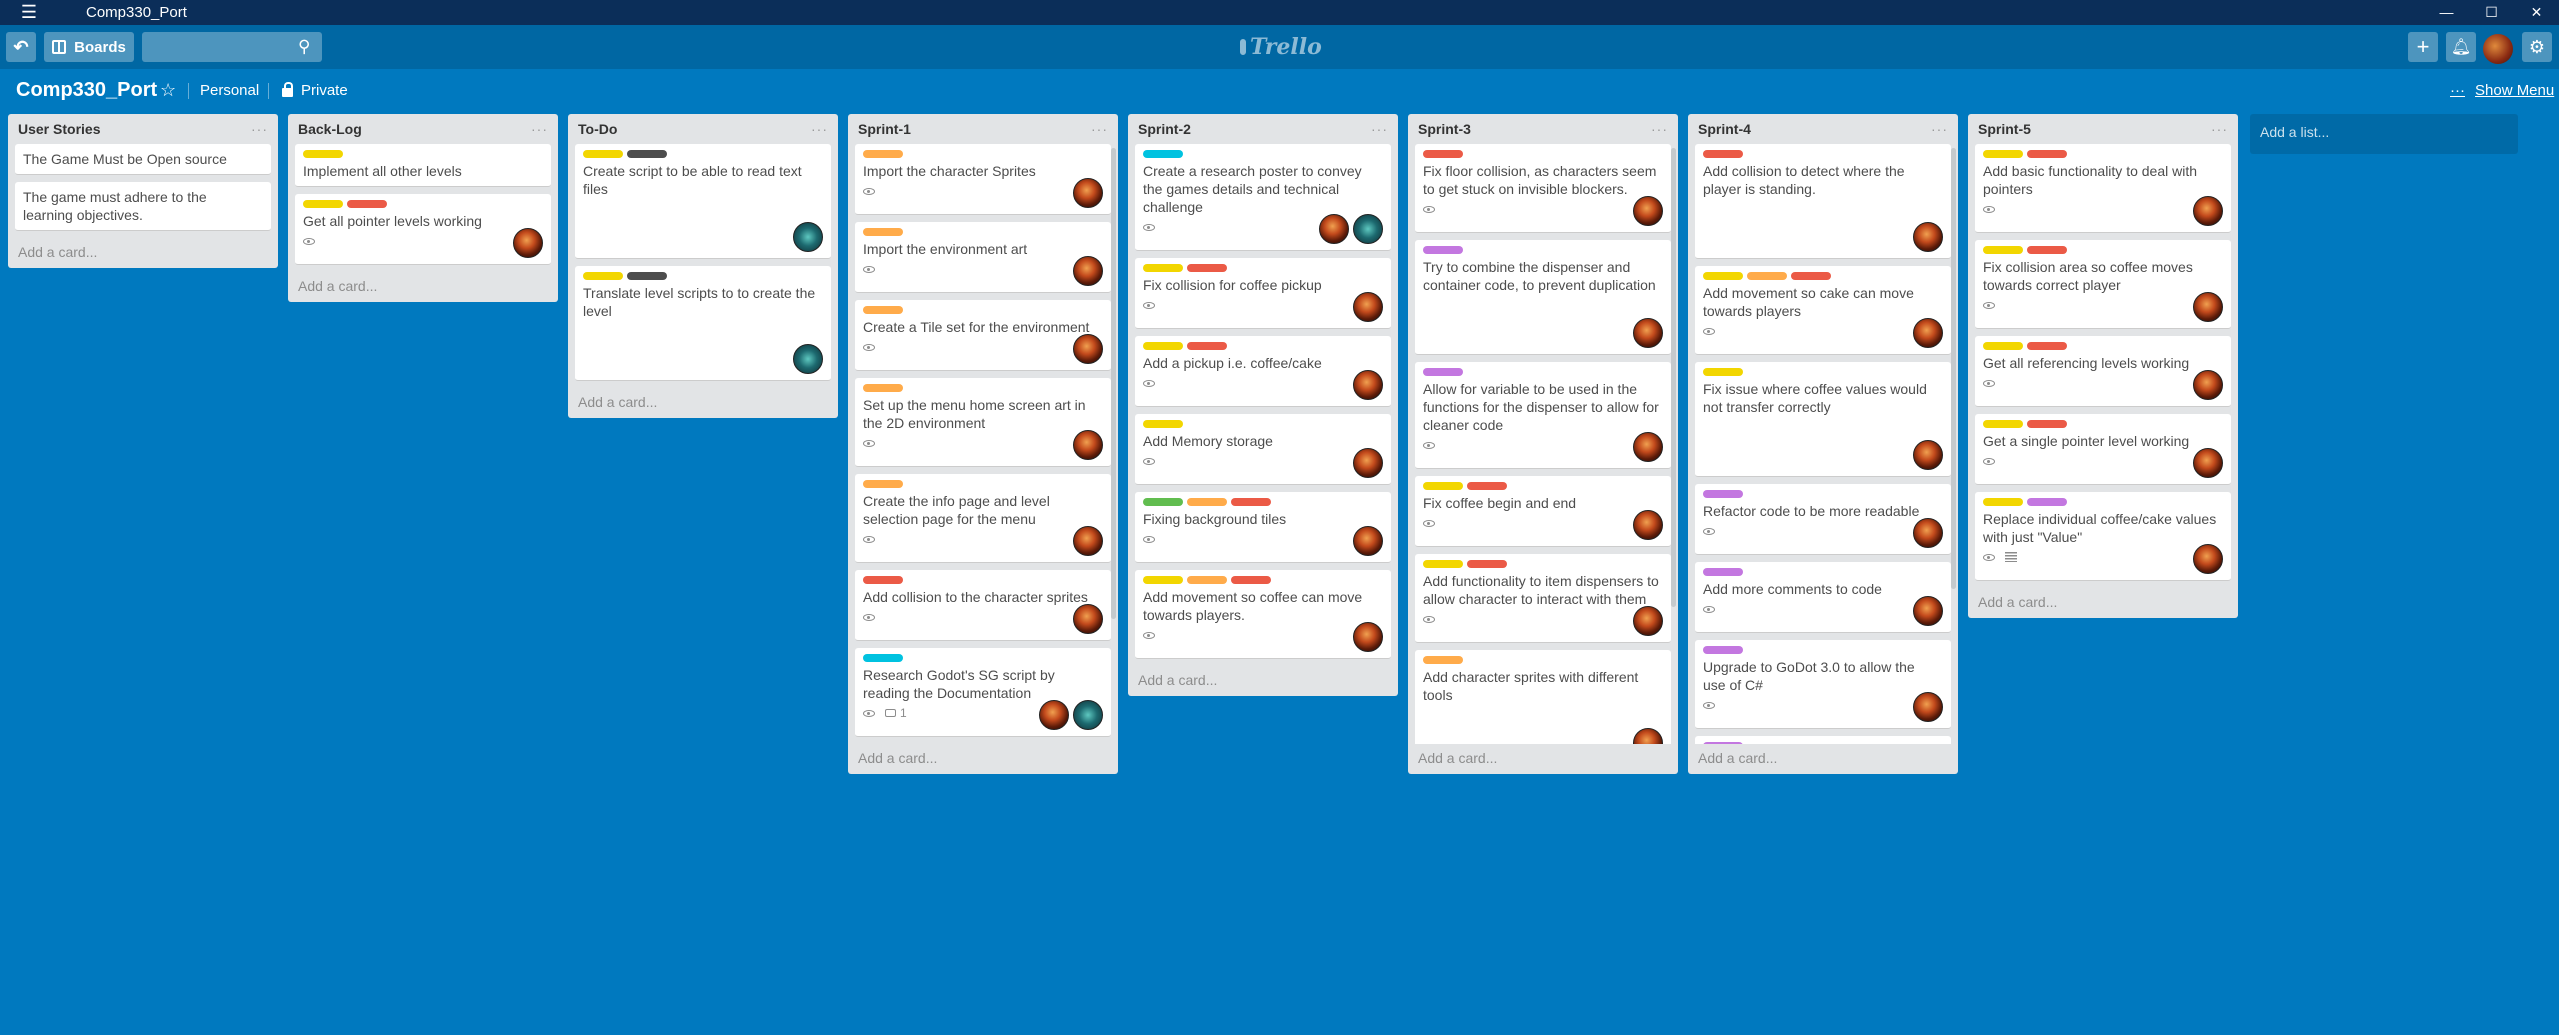 Image resolution: width=2559 pixels, height=1035 pixels. What do you see at coordinates (89, 47) in the screenshot?
I see `boards-button: Boards` at bounding box center [89, 47].